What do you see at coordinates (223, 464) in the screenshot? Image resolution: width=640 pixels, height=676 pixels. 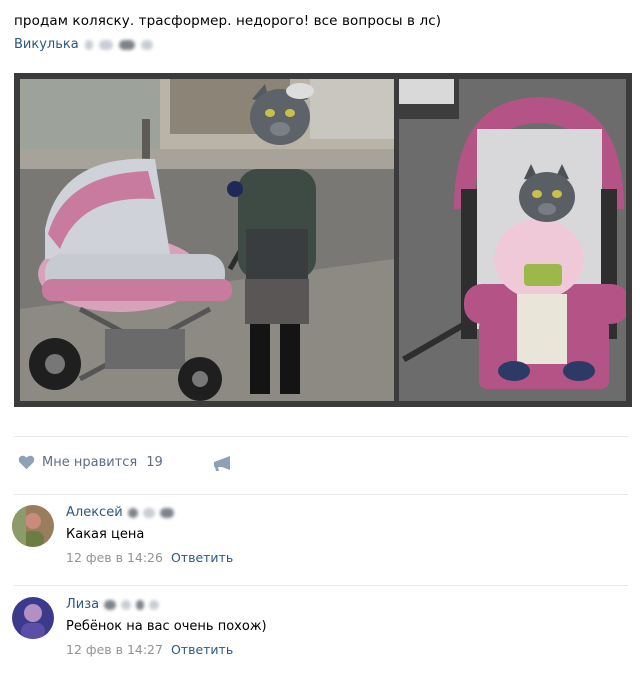 I see `megaphone-icon` at bounding box center [223, 464].